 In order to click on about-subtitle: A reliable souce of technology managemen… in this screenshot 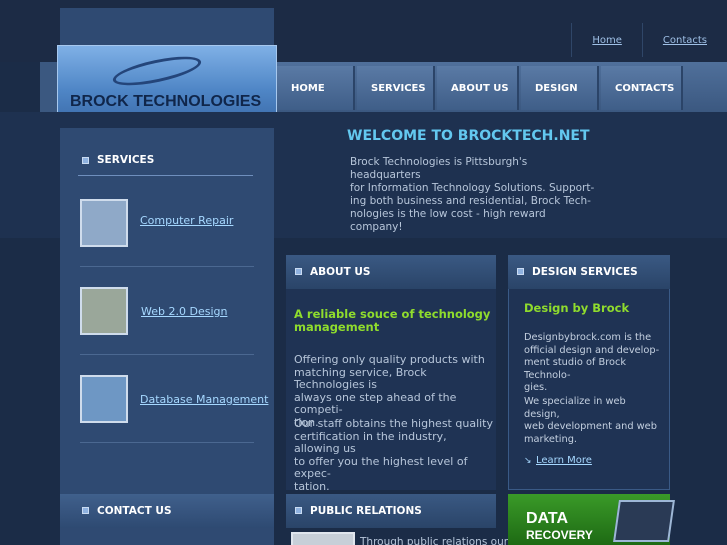, I will do `click(394, 321)`.